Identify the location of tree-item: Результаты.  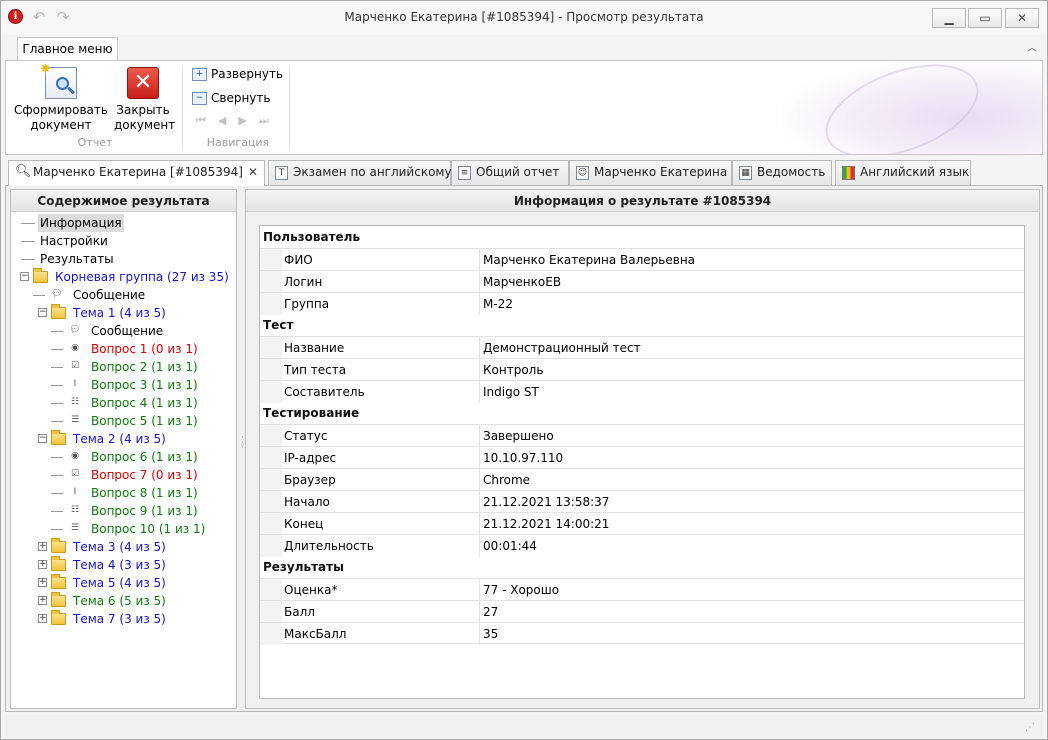
(126, 259).